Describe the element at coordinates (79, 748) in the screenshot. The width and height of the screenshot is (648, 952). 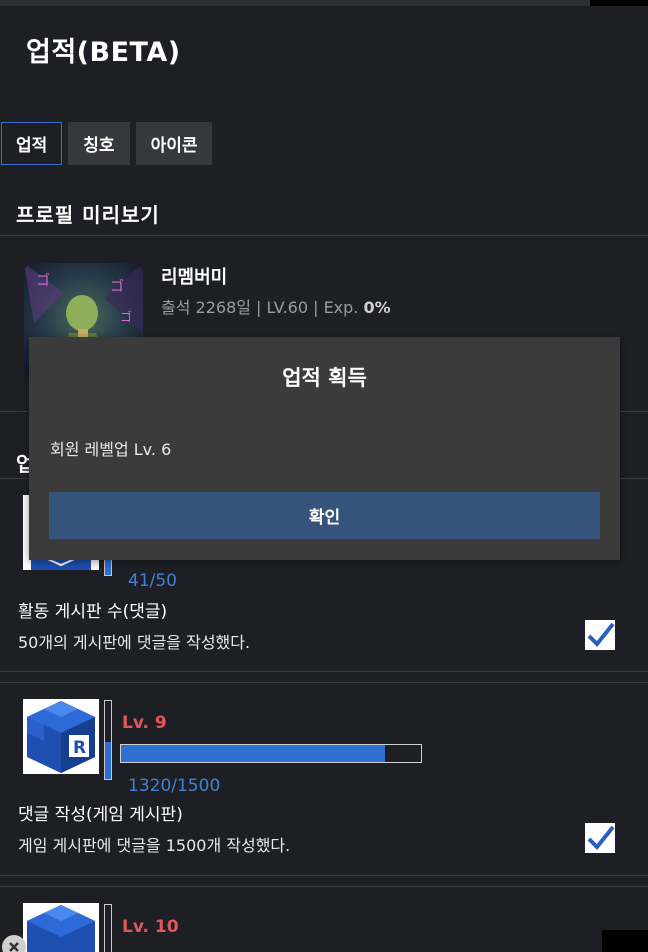
I see `svg-text: R` at that location.